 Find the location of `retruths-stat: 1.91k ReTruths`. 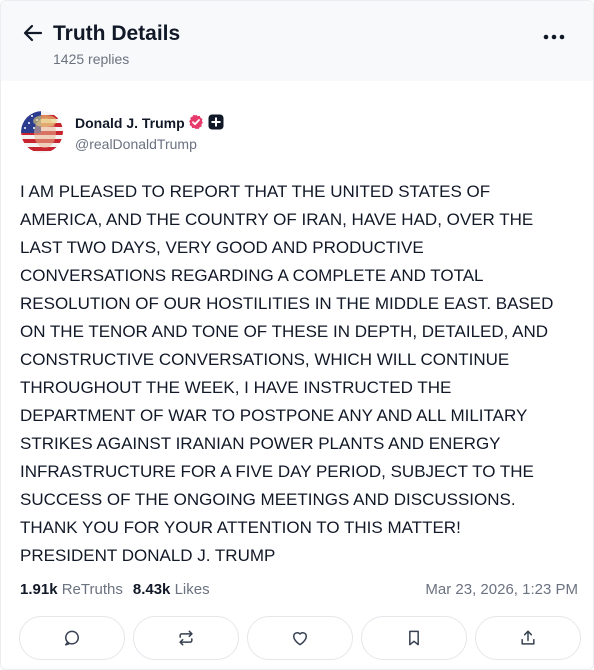

retruths-stat: 1.91k ReTruths is located at coordinates (71, 589).